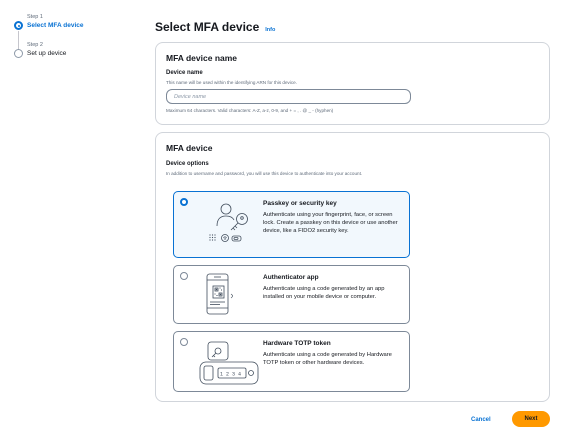 This screenshot has height=446, width=573. Describe the element at coordinates (288, 96) in the screenshot. I see `device-name-input` at that location.